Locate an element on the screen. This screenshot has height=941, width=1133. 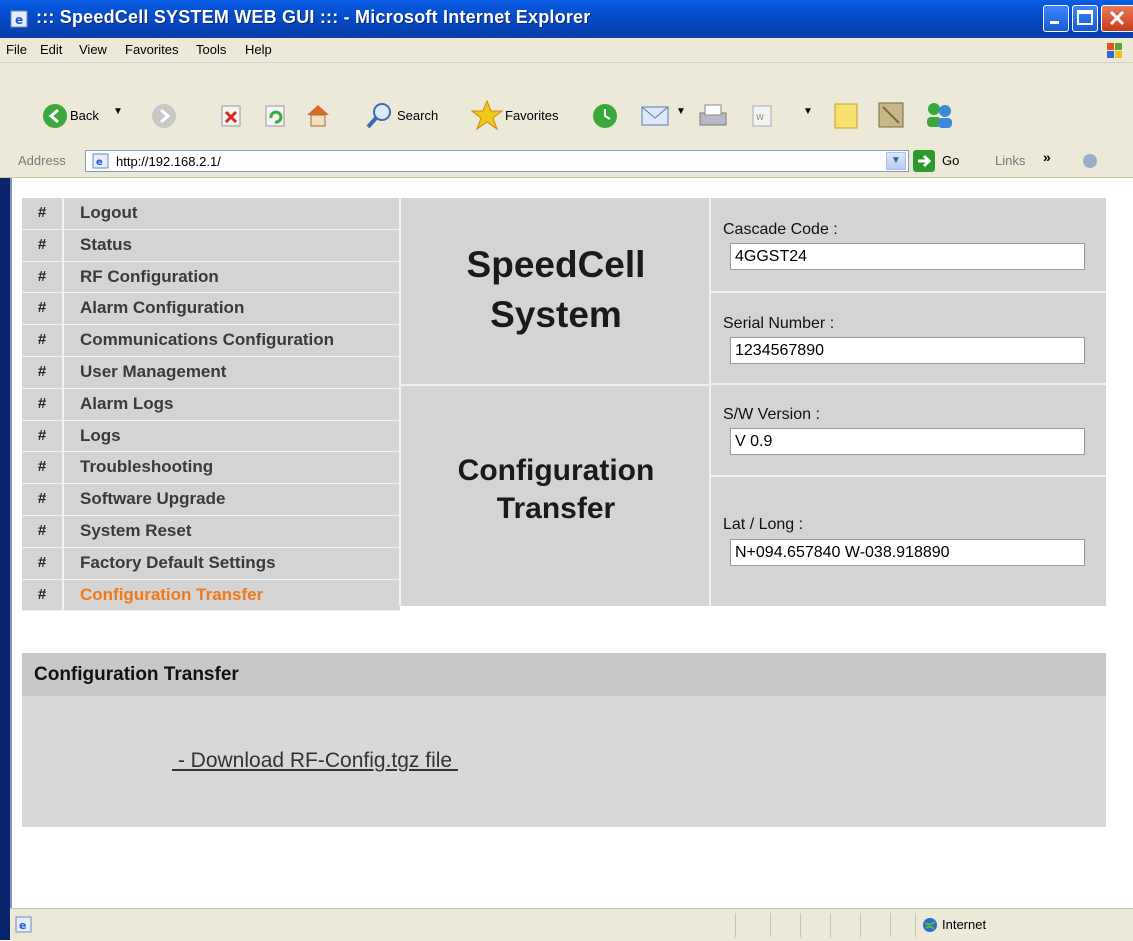
minimize-icon is located at coordinates (1054, 22).